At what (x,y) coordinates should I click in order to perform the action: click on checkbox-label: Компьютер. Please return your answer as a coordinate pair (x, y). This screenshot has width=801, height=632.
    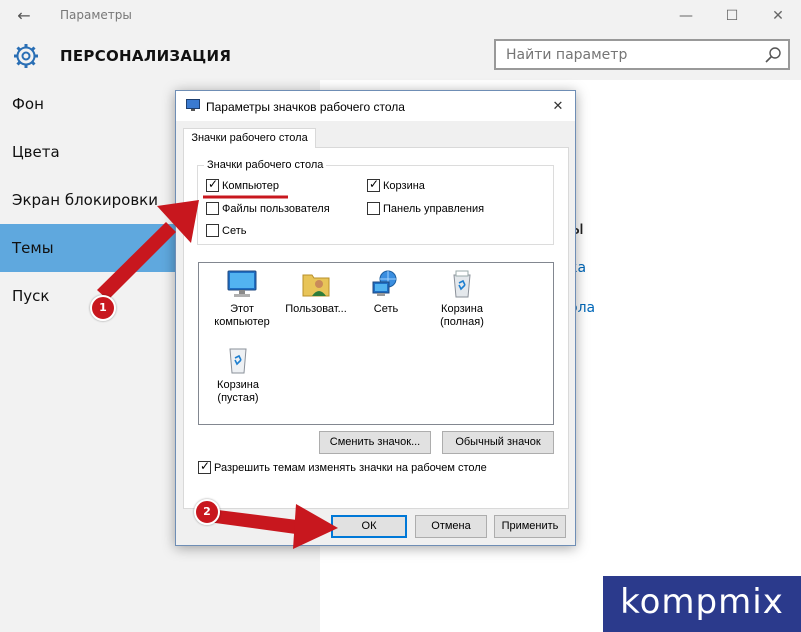
    Looking at the image, I should click on (250, 185).